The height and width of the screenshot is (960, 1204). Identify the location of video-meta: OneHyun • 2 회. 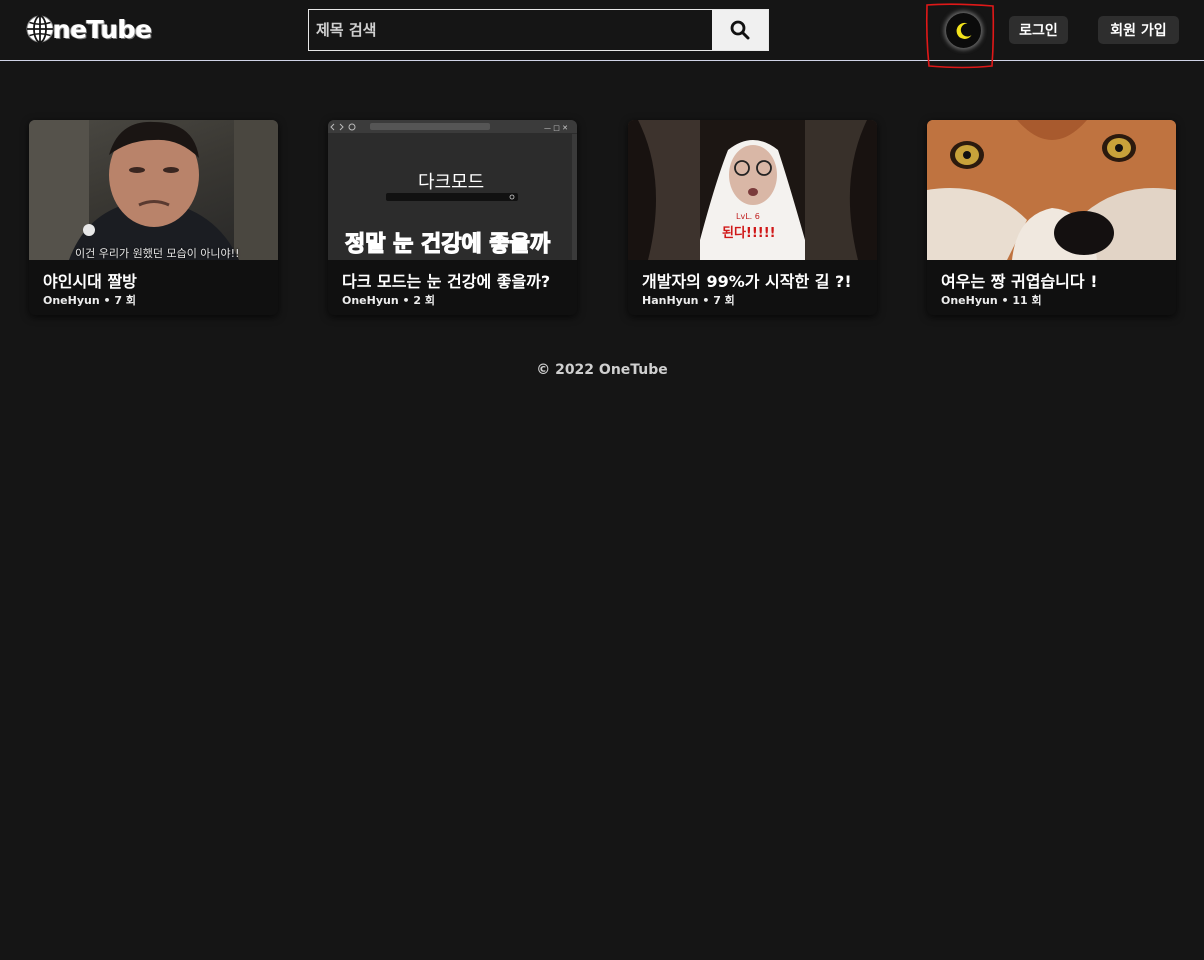
(388, 300).